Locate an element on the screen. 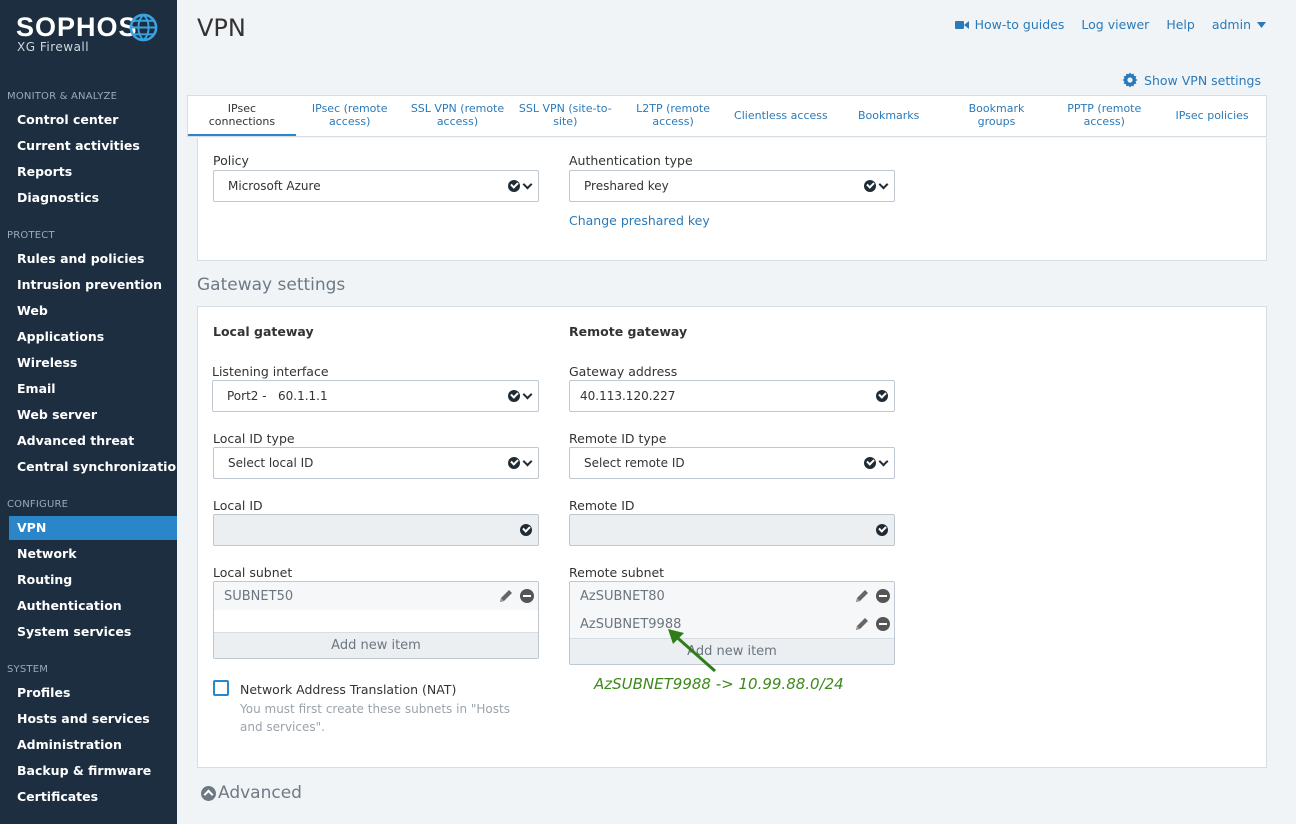  page-title: VPN is located at coordinates (221, 28).